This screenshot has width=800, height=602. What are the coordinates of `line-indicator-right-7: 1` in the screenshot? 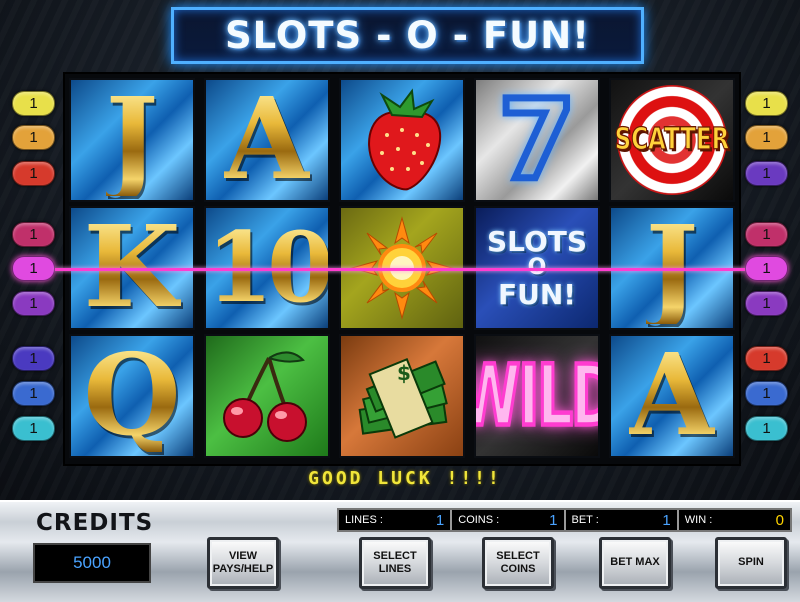 It's located at (766, 358).